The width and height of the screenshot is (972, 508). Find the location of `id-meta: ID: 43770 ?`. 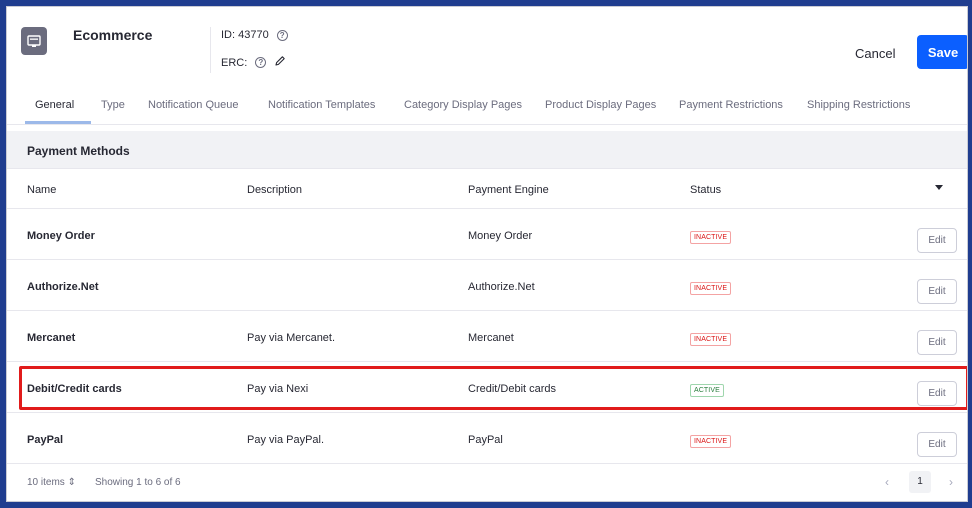

id-meta: ID: 43770 ? is located at coordinates (254, 35).